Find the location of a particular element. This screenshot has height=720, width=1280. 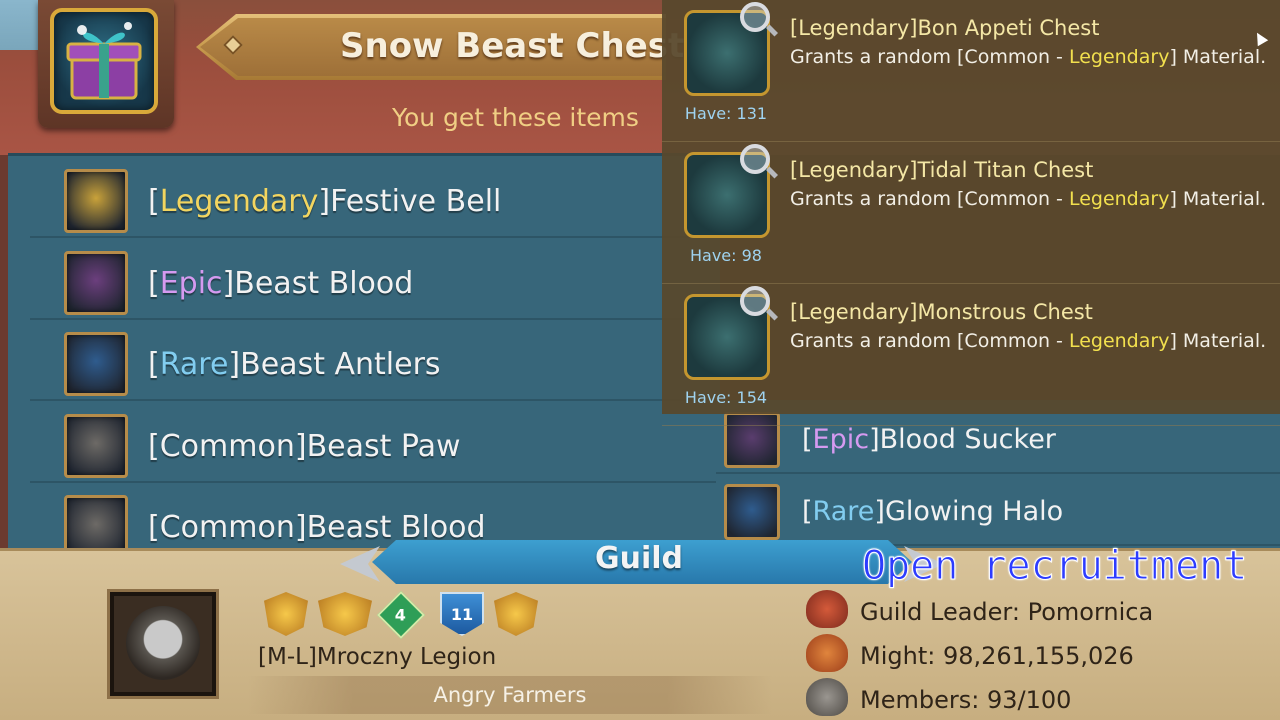

loot-item-name: [Epic]Beast Blood is located at coordinates (281, 283).